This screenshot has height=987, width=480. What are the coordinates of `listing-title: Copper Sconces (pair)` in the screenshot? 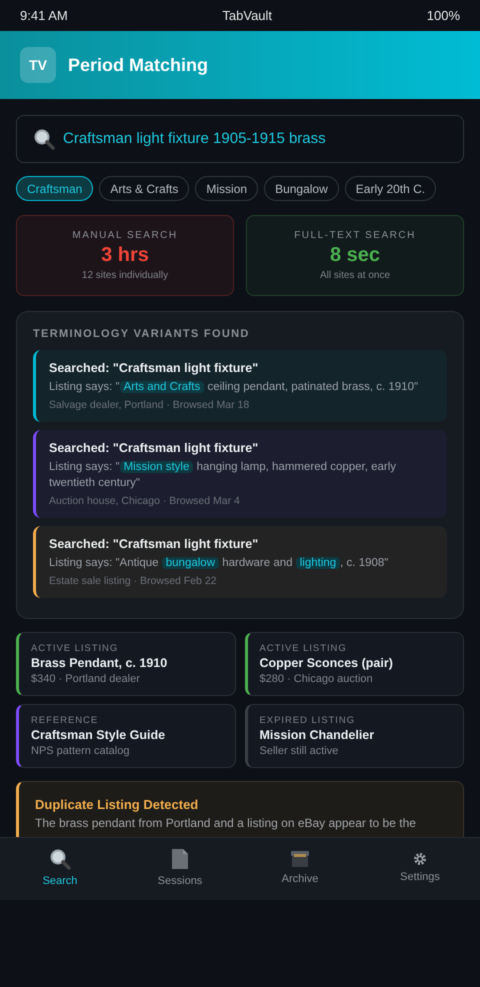 It's located at (327, 663).